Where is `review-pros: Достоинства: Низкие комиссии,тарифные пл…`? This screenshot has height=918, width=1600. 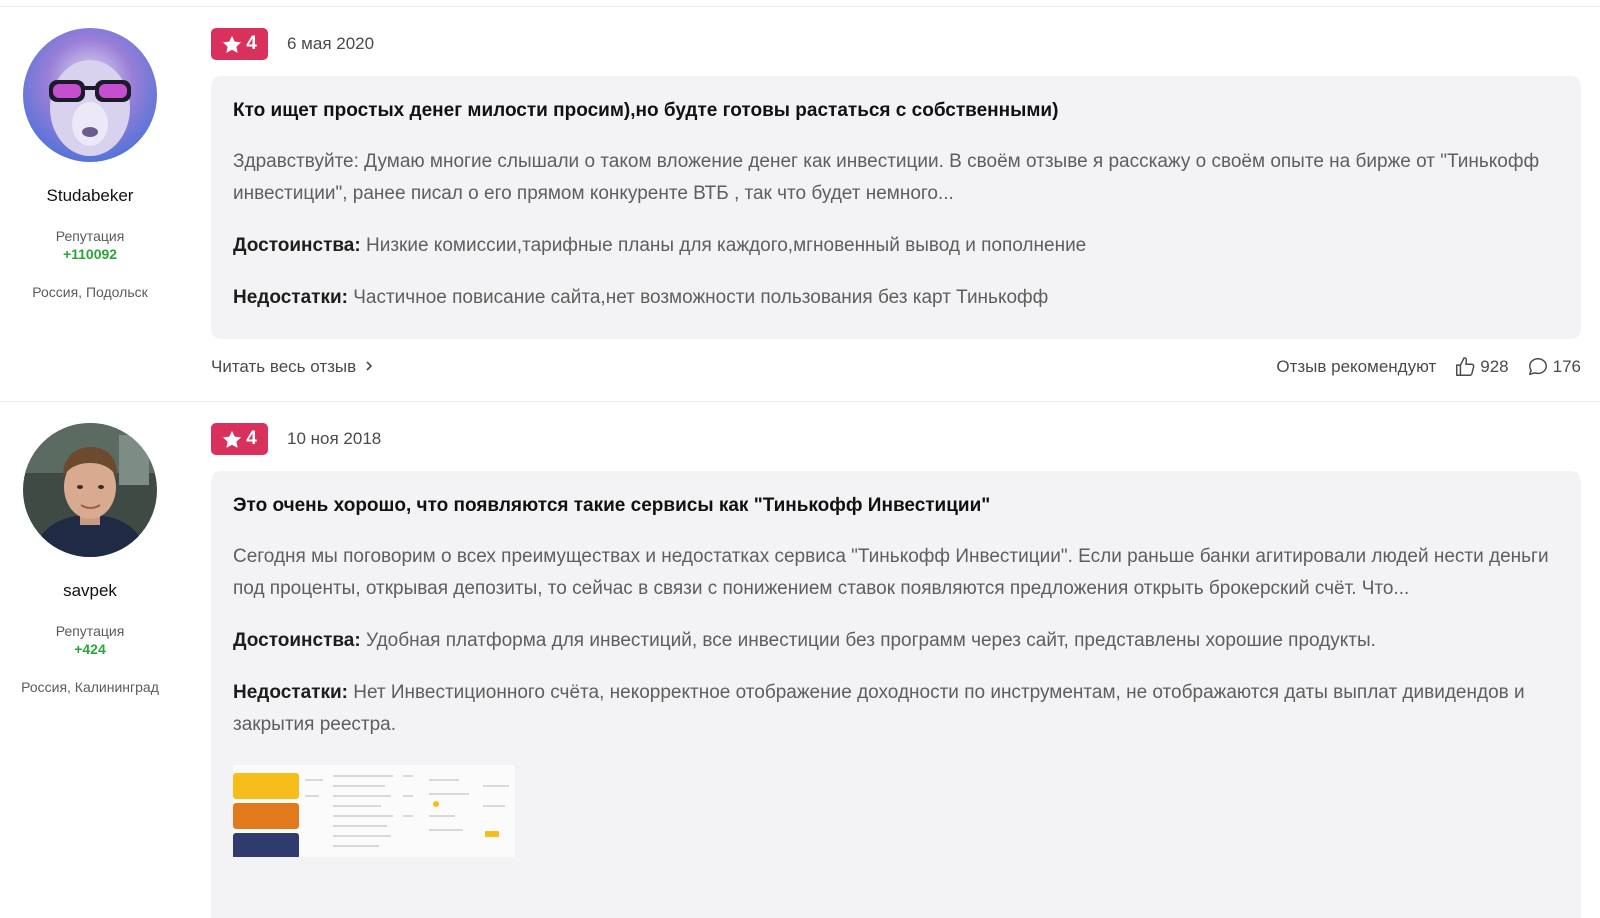 review-pros: Достоинства: Низкие комиссии,тарифные пл… is located at coordinates (896, 246).